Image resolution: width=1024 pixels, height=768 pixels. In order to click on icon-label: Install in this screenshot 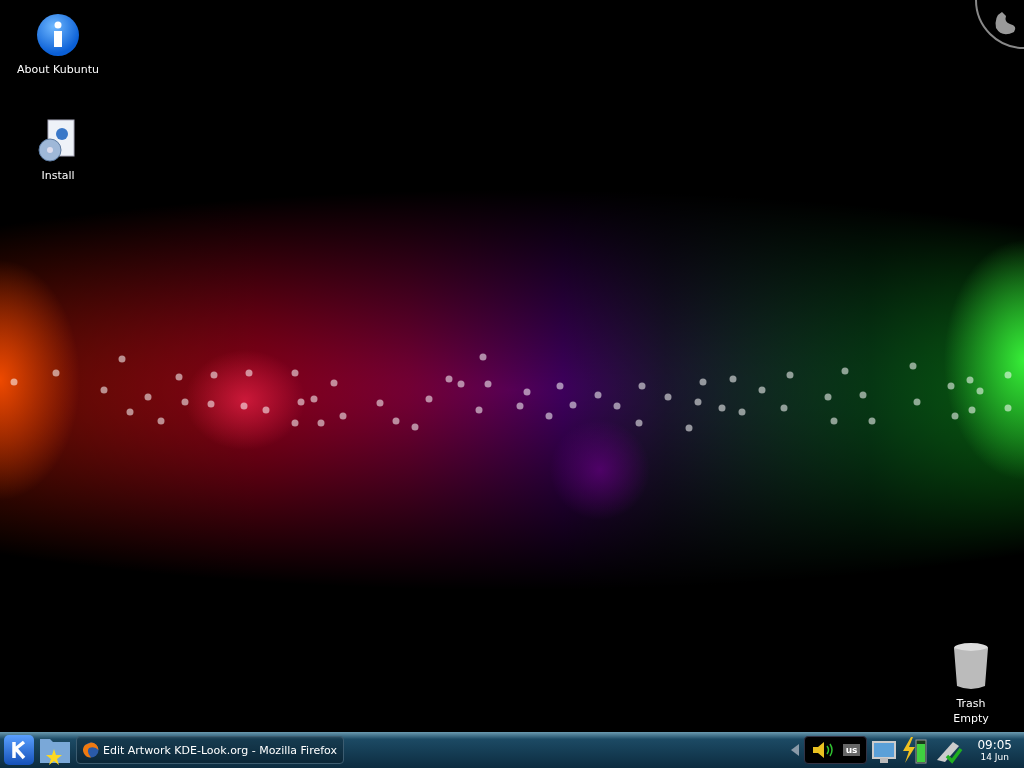, I will do `click(58, 175)`.